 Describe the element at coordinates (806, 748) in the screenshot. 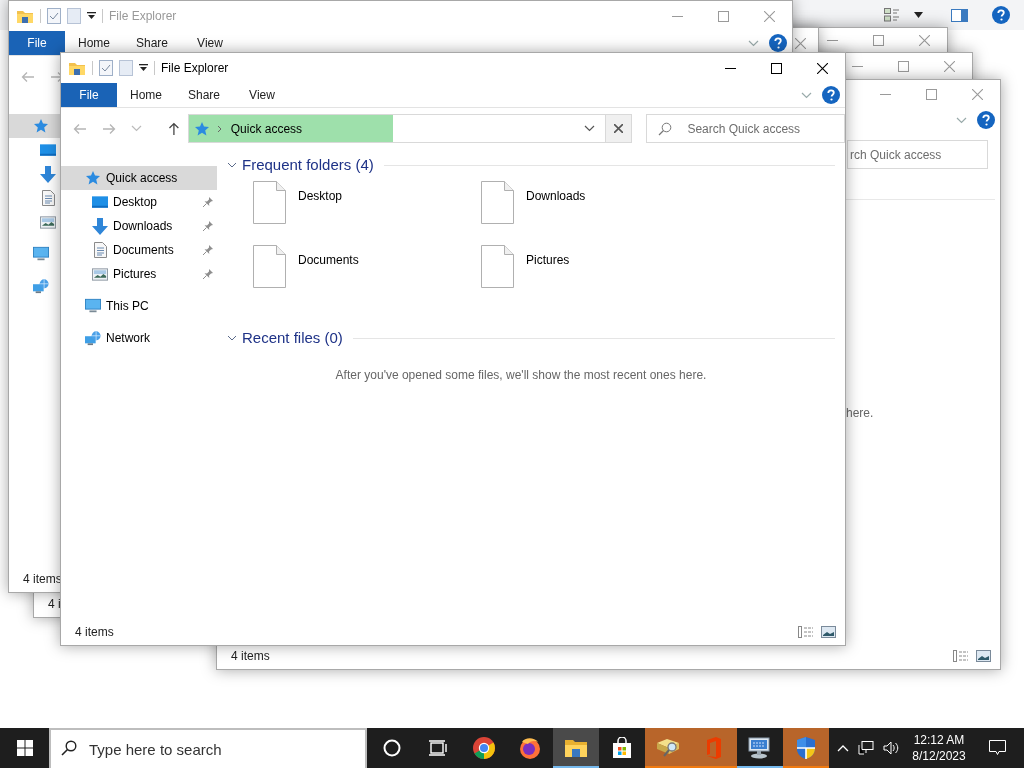

I see `shield-icon` at that location.